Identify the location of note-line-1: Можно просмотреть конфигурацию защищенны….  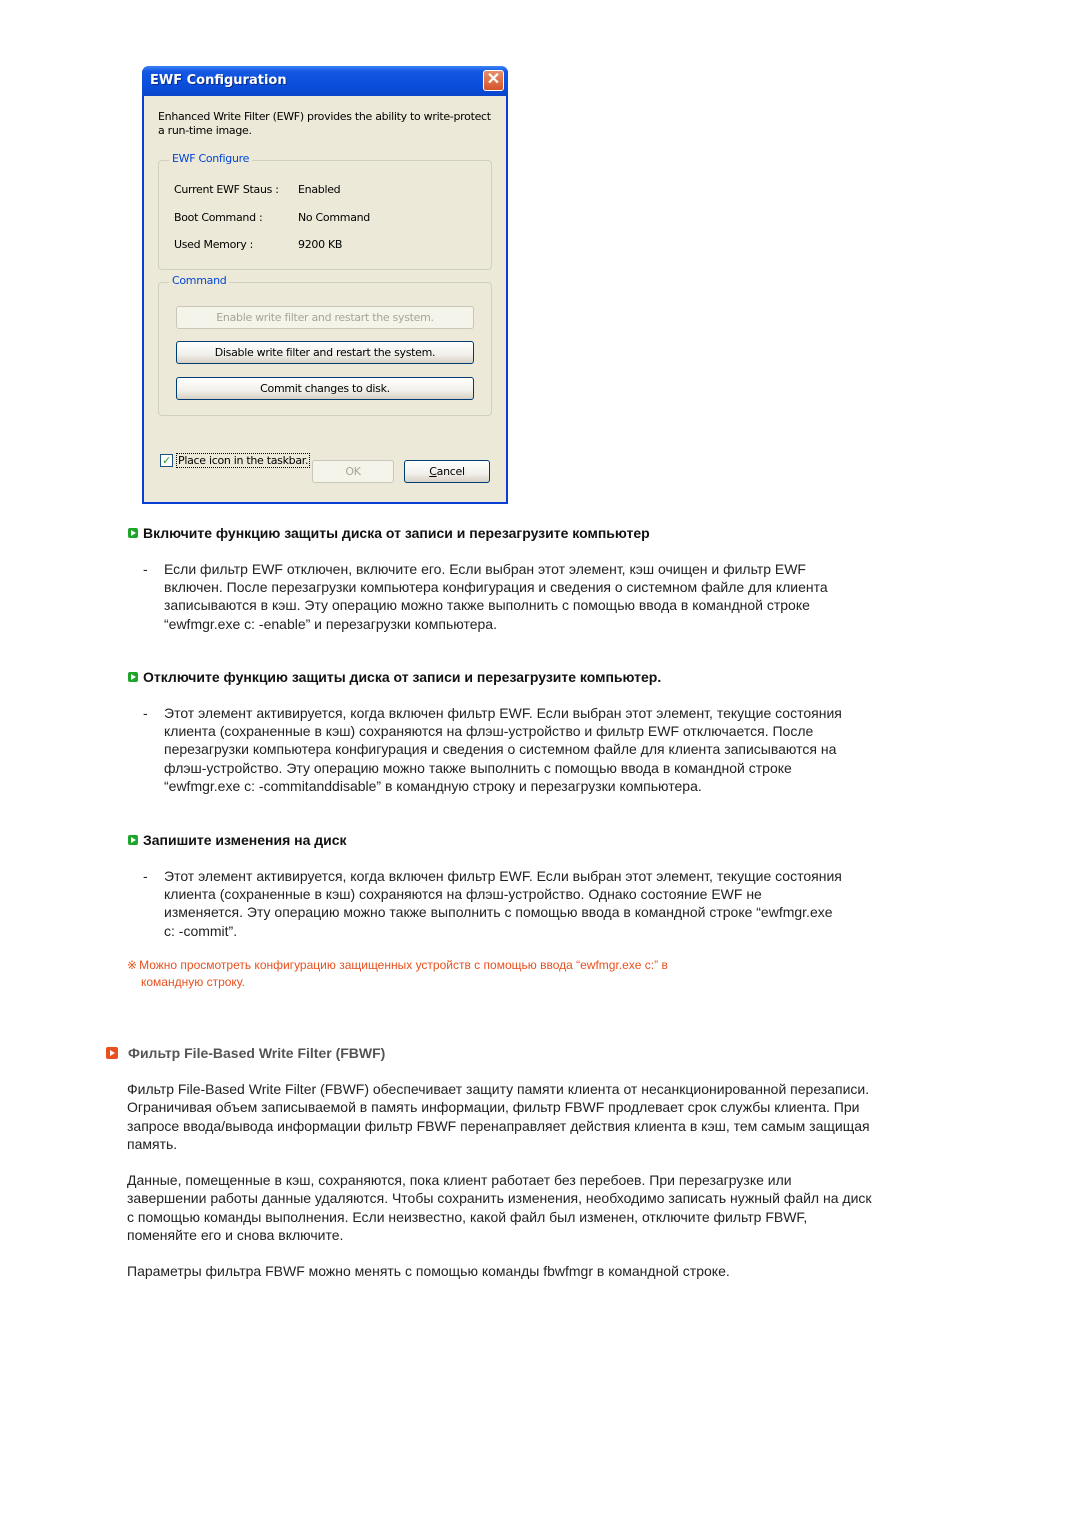
(403, 965).